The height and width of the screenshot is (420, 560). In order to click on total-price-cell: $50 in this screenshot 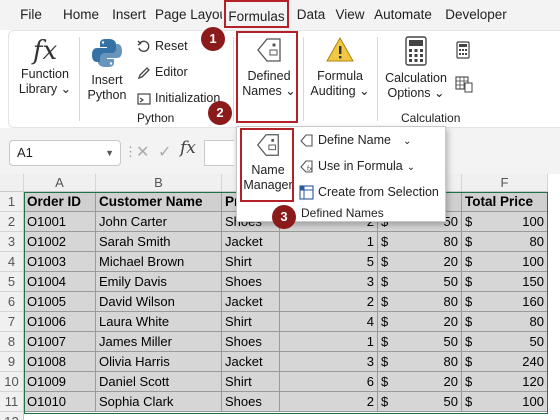, I will do `click(505, 342)`.